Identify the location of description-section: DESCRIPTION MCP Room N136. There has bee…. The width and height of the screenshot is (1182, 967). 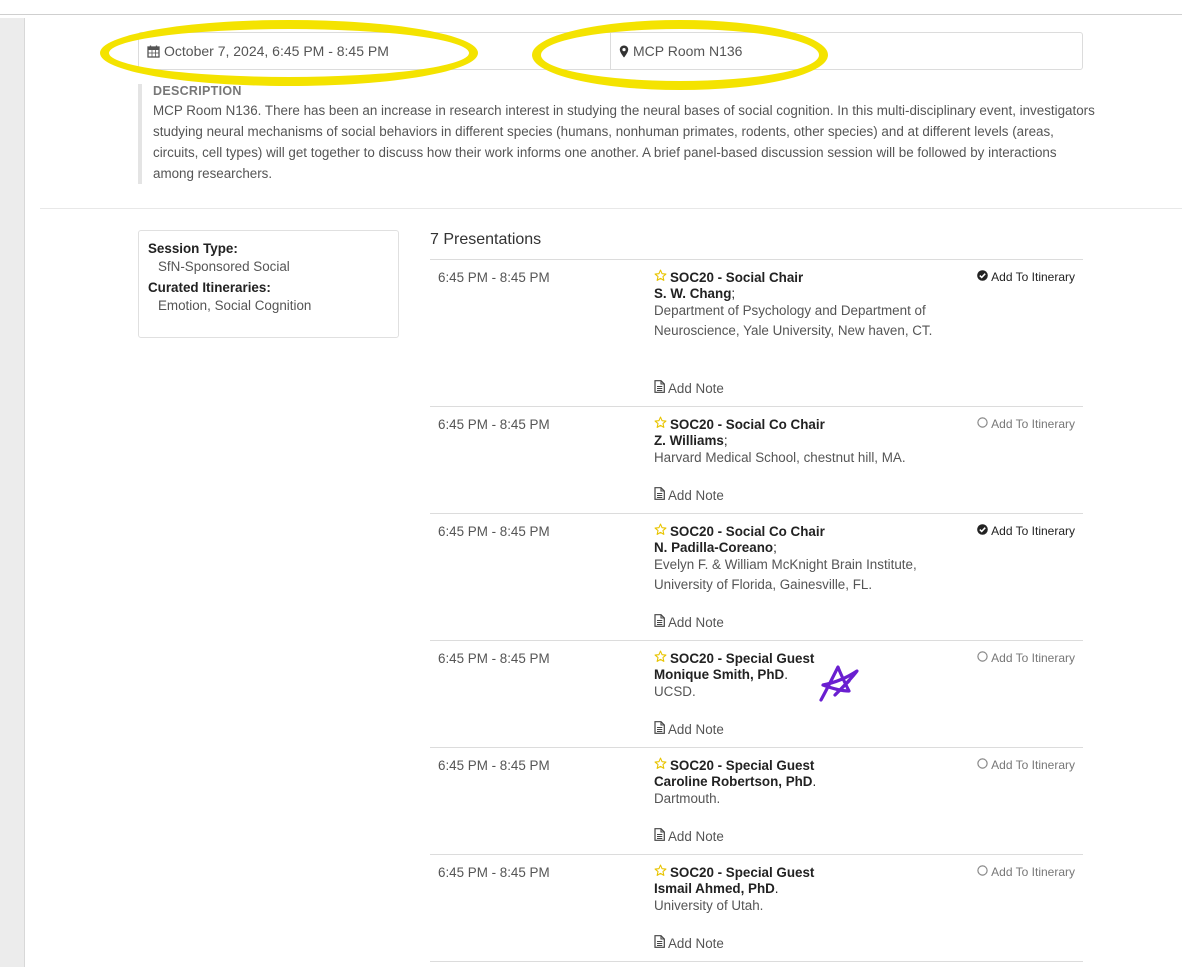
(618, 134).